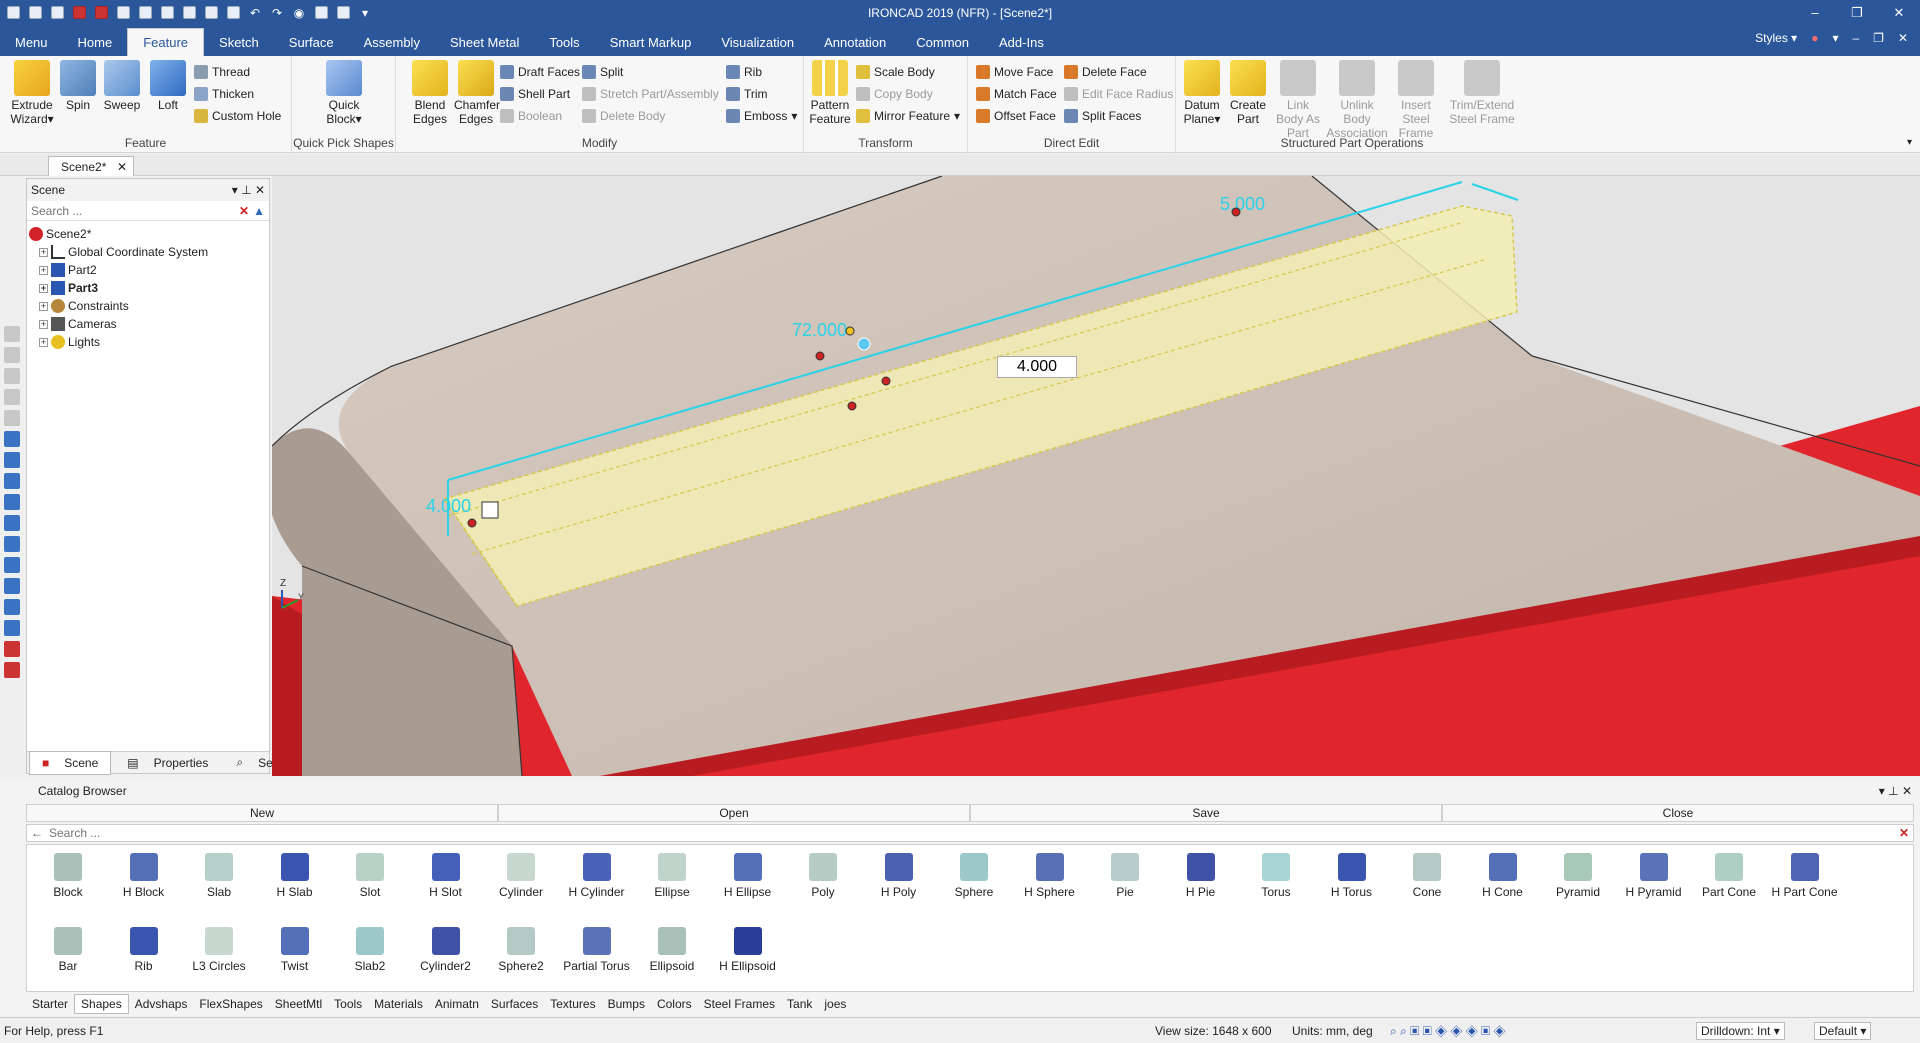 This screenshot has width=1920, height=1043. Describe the element at coordinates (365, 13) in the screenshot. I see `customize-qat-icon: ▾` at that location.